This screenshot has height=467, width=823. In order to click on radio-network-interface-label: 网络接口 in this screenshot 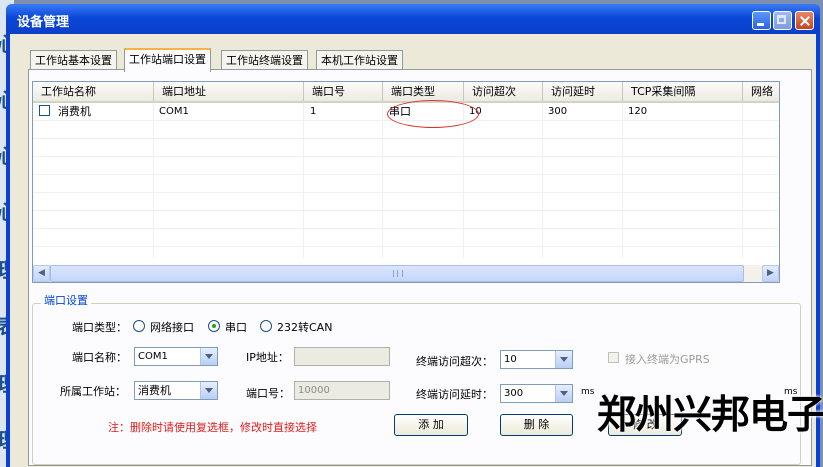, I will do `click(172, 327)`.